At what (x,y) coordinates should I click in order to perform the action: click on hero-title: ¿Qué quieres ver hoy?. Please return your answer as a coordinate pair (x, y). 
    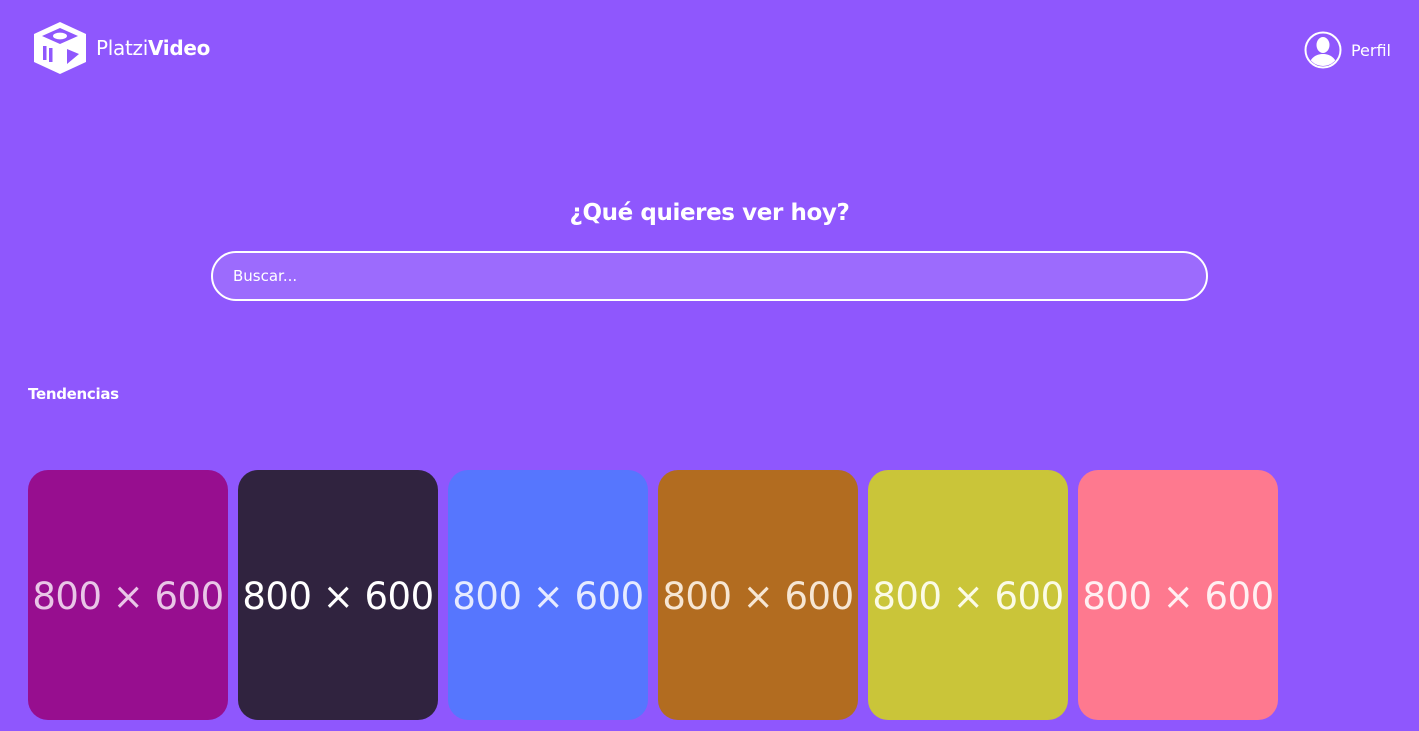
    Looking at the image, I should click on (709, 213).